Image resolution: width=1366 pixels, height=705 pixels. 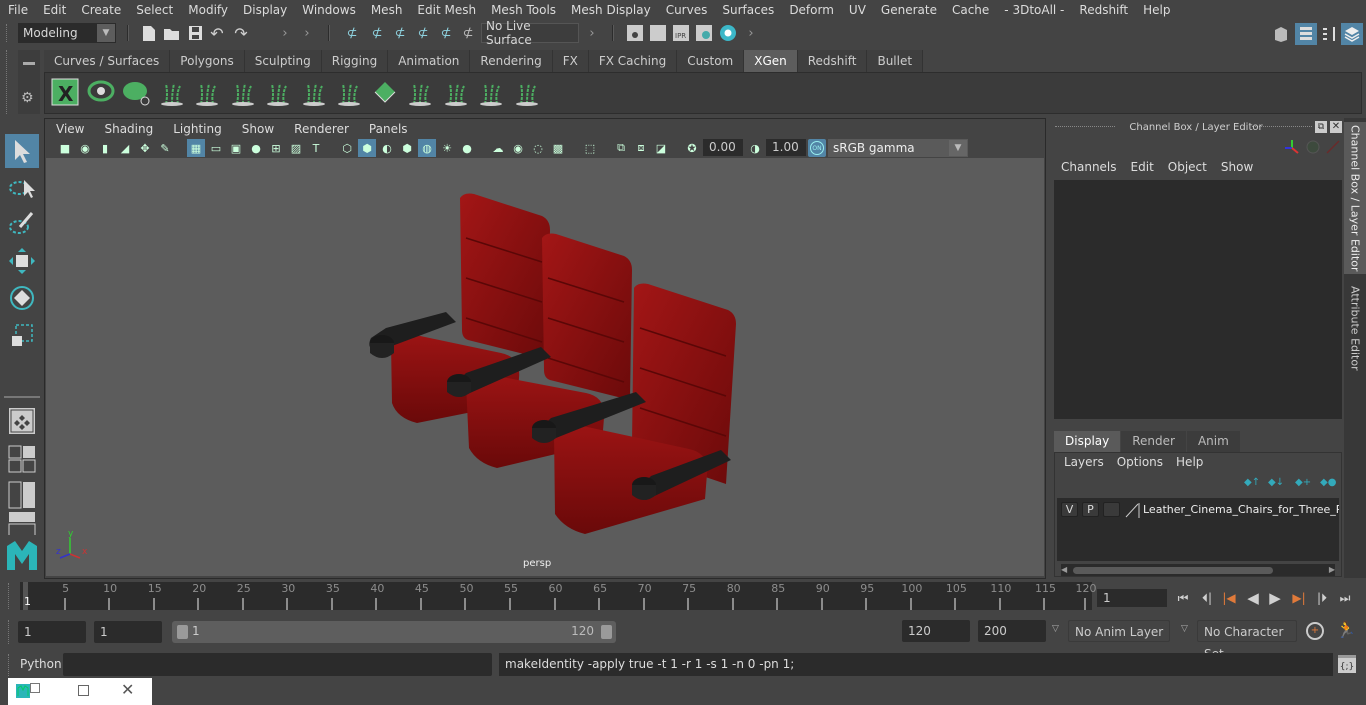 I want to click on viewport-menu-view: View, so click(x=70, y=129).